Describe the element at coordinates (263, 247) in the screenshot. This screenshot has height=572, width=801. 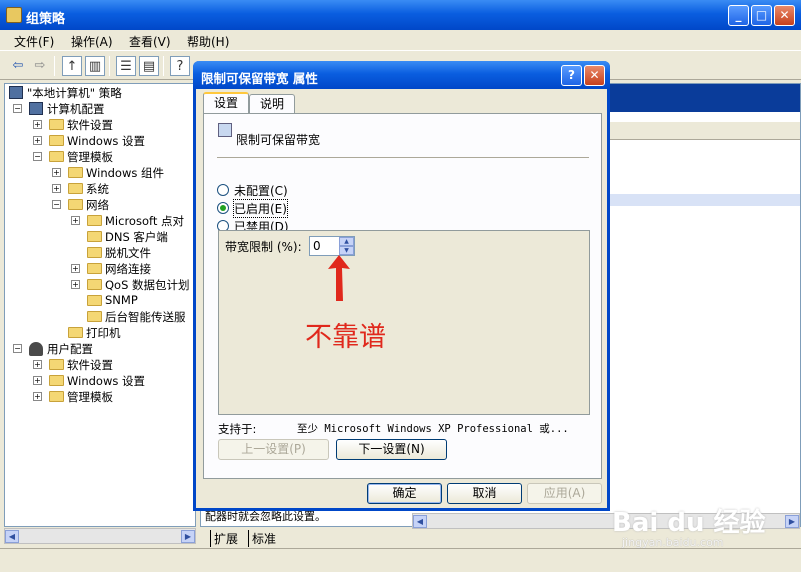
I see `bandwidth-label: 带宽限制 (%):` at that location.